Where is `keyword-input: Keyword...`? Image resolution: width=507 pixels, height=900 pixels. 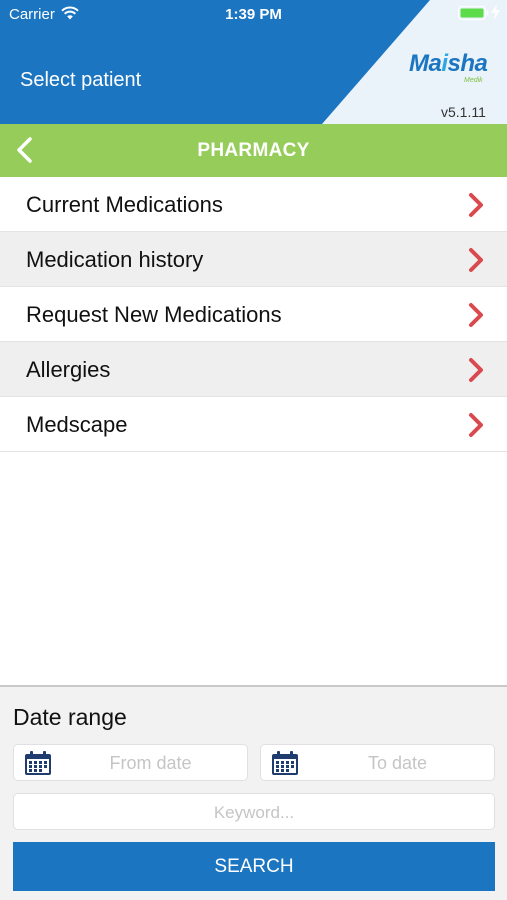 keyword-input: Keyword... is located at coordinates (254, 811).